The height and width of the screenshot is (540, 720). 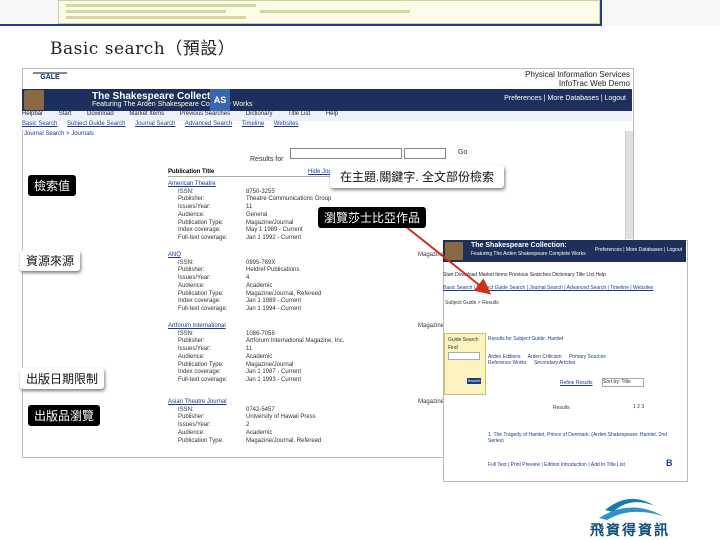 What do you see at coordinates (313, 193) in the screenshot?
I see `publication-field: ISSN: 8750-3255` at bounding box center [313, 193].